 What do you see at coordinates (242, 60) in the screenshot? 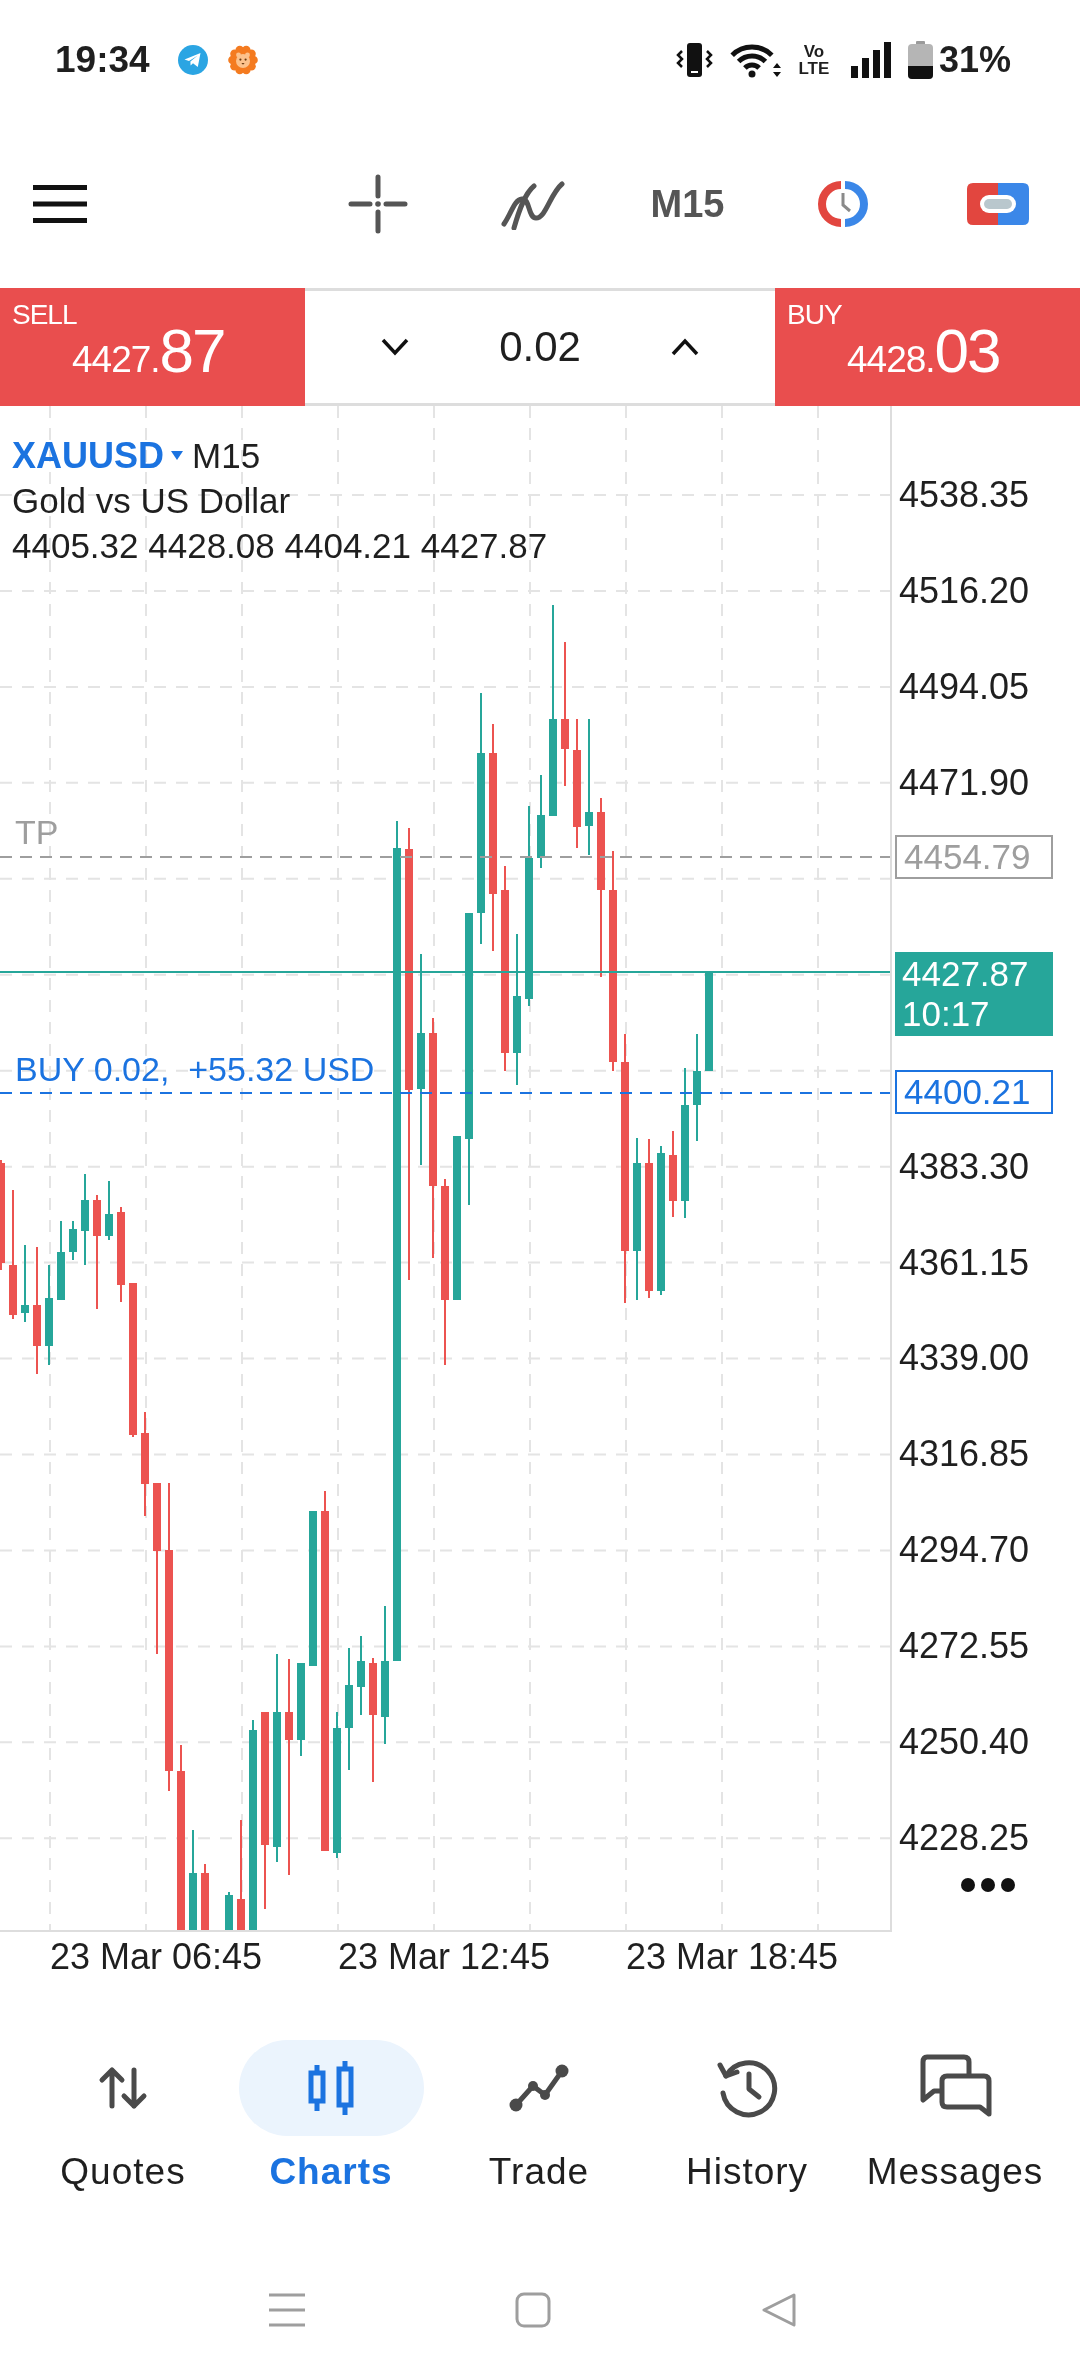
I see `lion-icon` at bounding box center [242, 60].